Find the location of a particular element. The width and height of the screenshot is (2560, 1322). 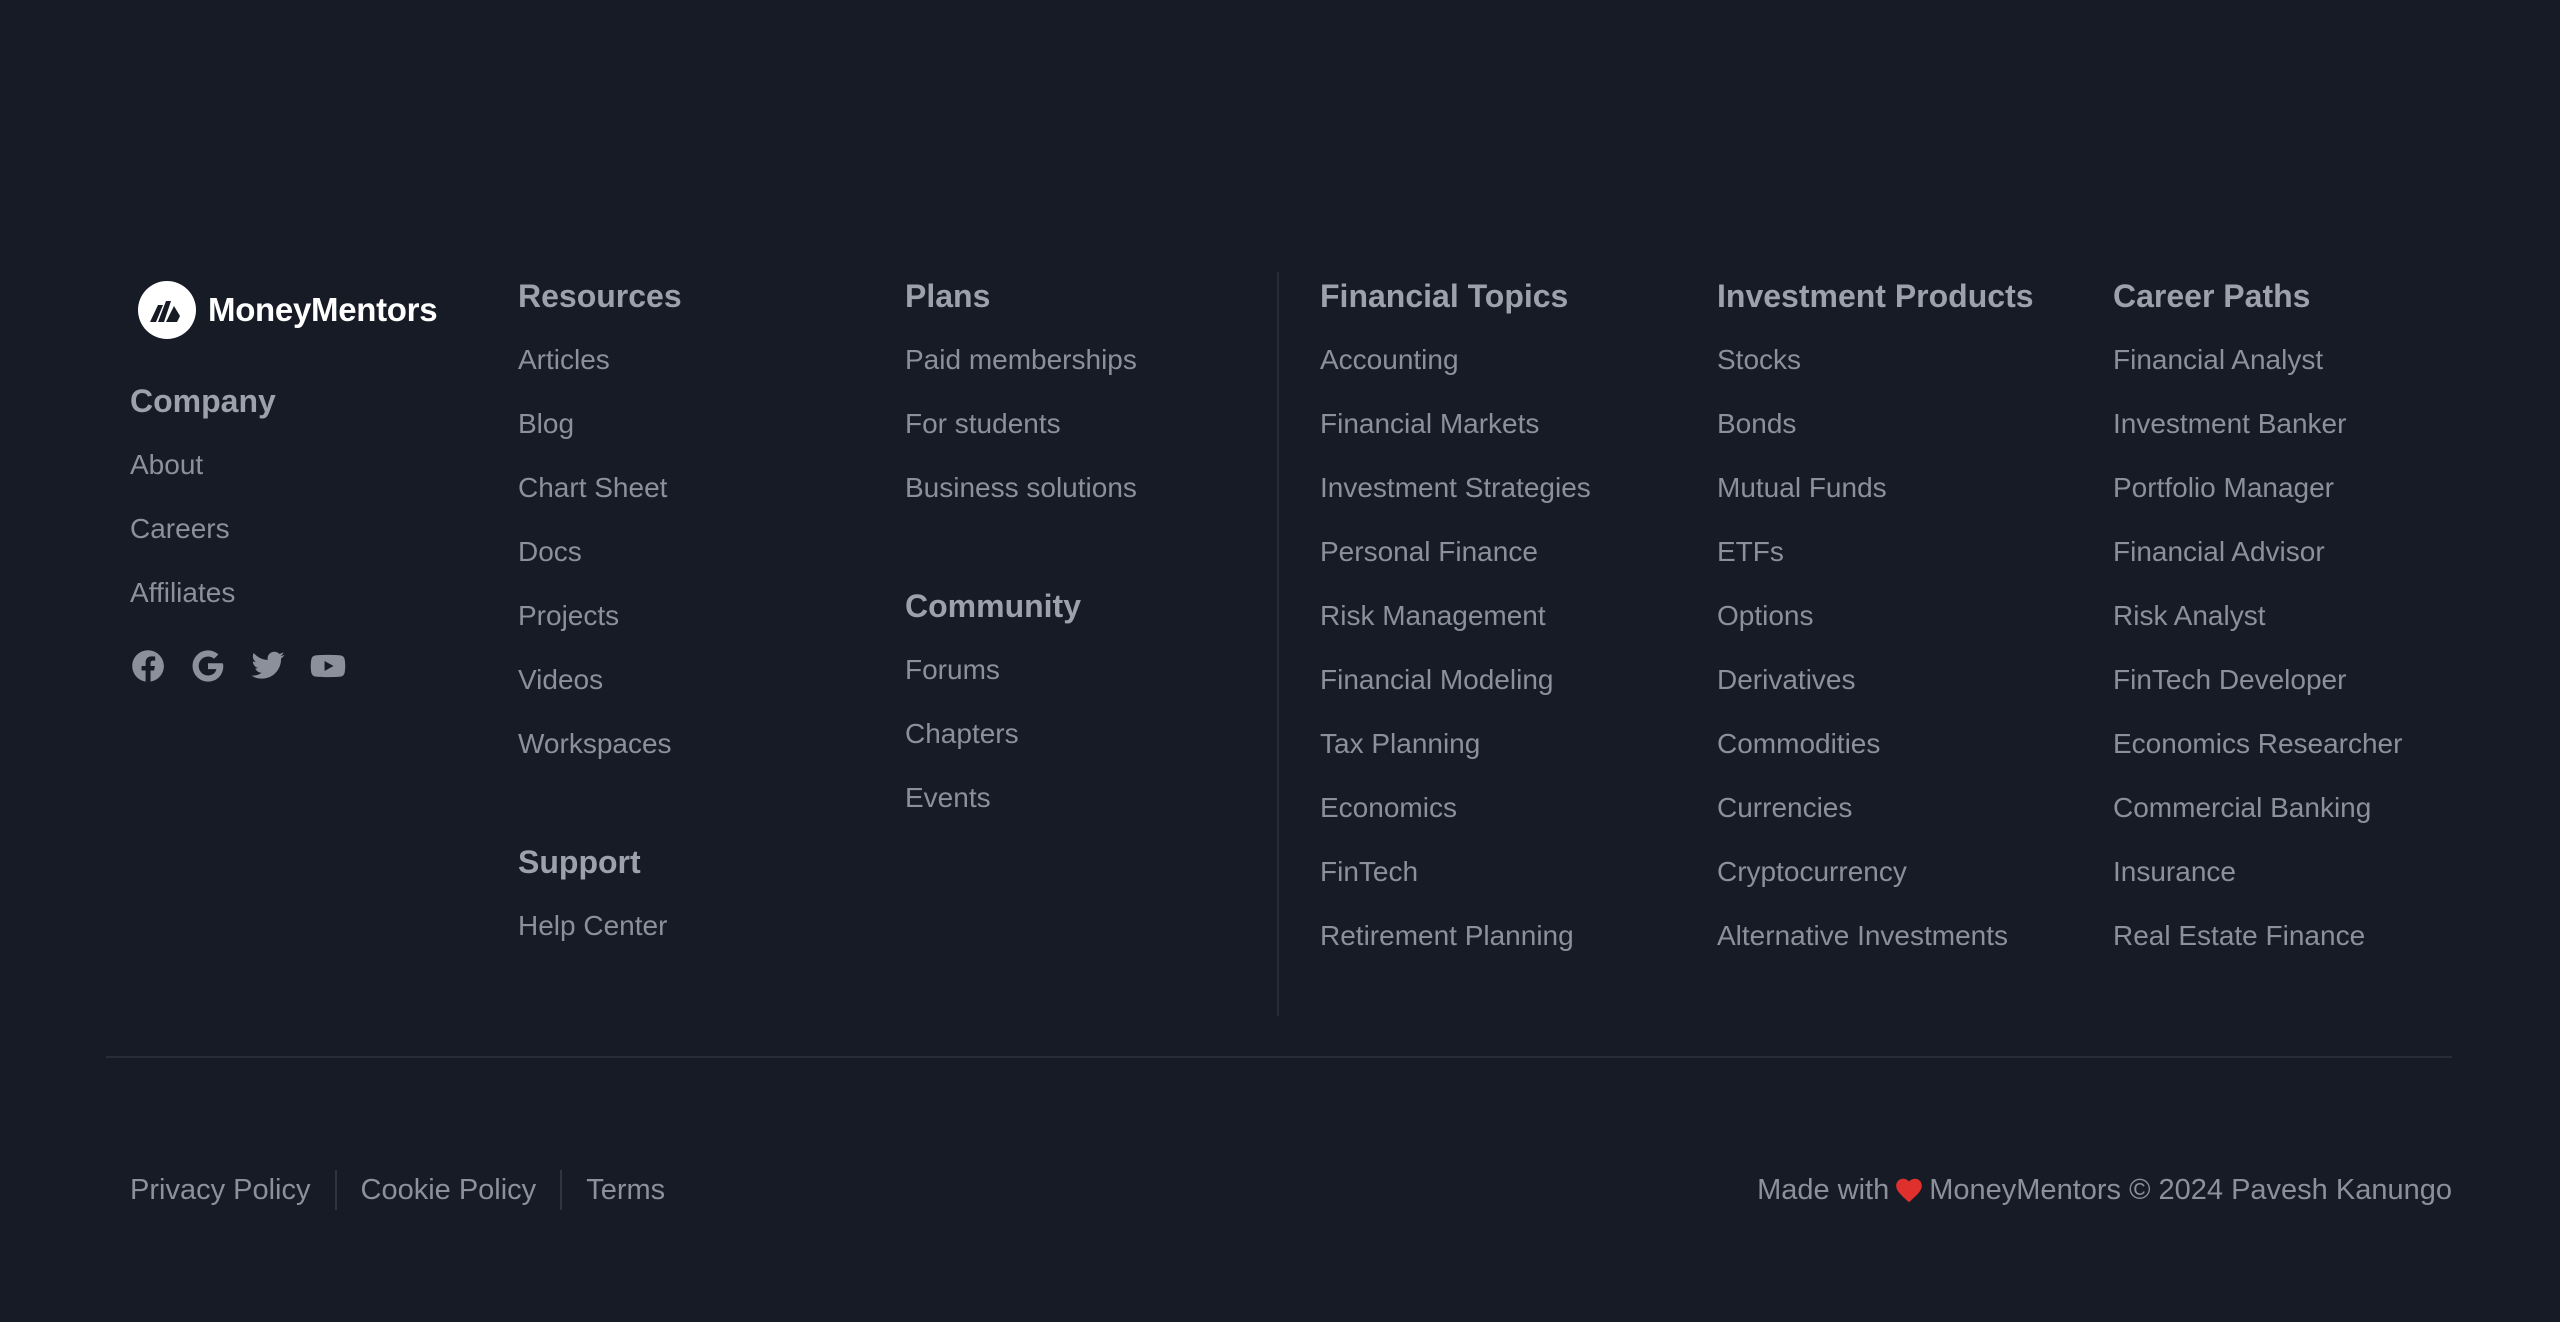

footer-link-business-solutions: Business solutions is located at coordinates (1021, 488).